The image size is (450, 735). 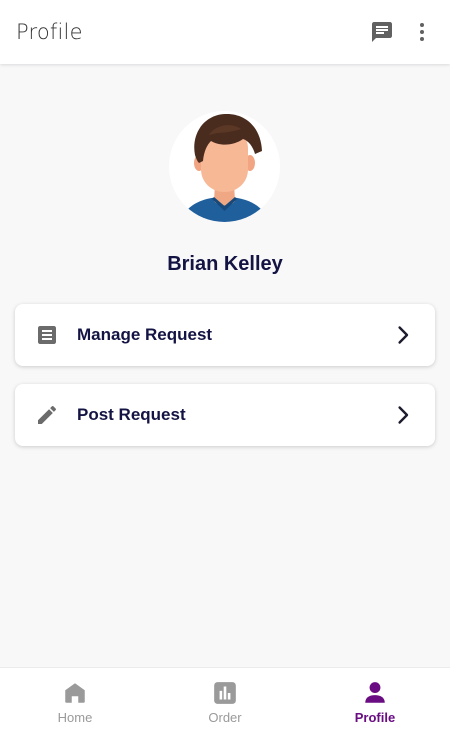 I want to click on avatar-illustration, so click(x=224, y=166).